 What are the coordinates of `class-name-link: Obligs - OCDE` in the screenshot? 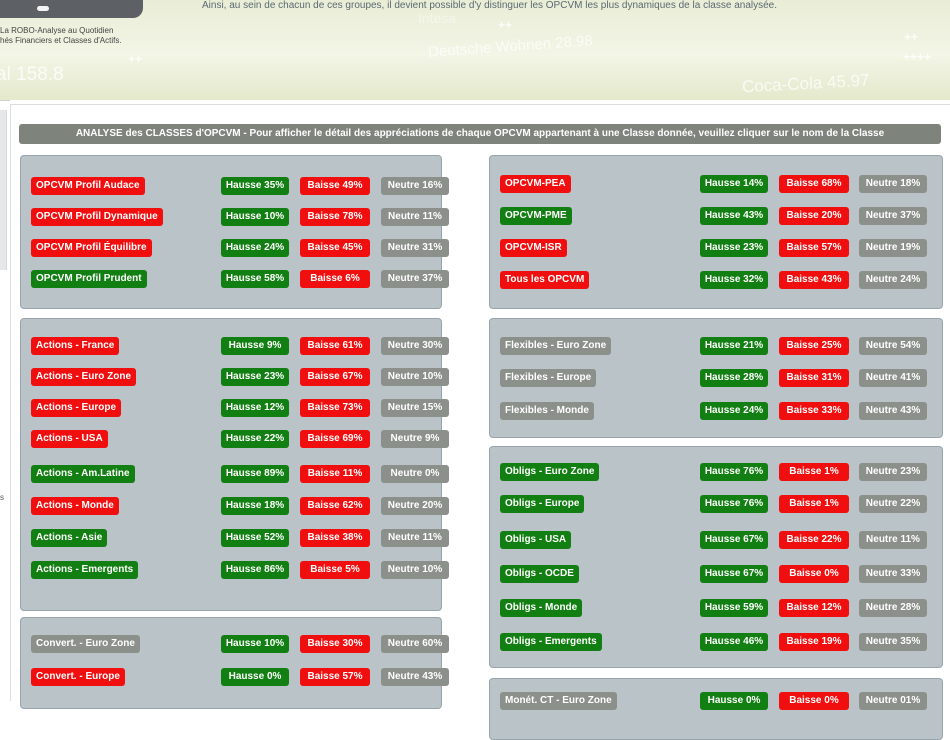 It's located at (539, 574).